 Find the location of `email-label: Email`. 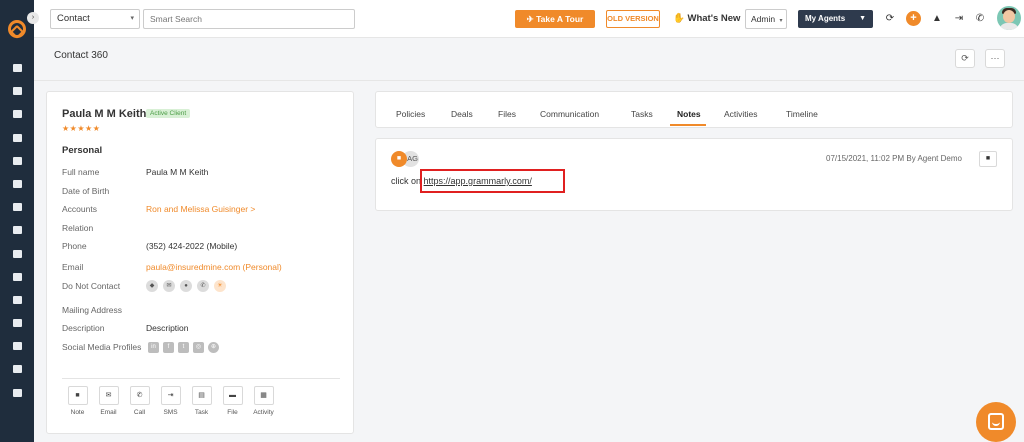

email-label: Email is located at coordinates (73, 267).